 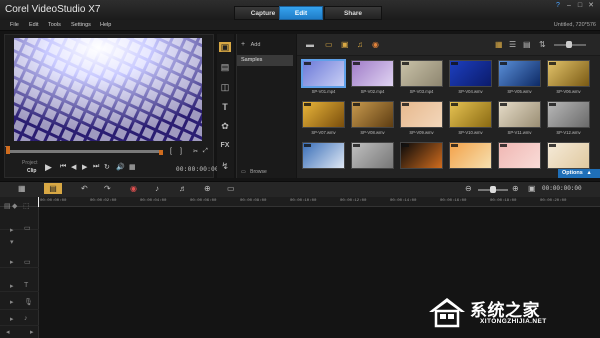 What do you see at coordinates (85, 151) in the screenshot?
I see `preview-scrubber` at bounding box center [85, 151].